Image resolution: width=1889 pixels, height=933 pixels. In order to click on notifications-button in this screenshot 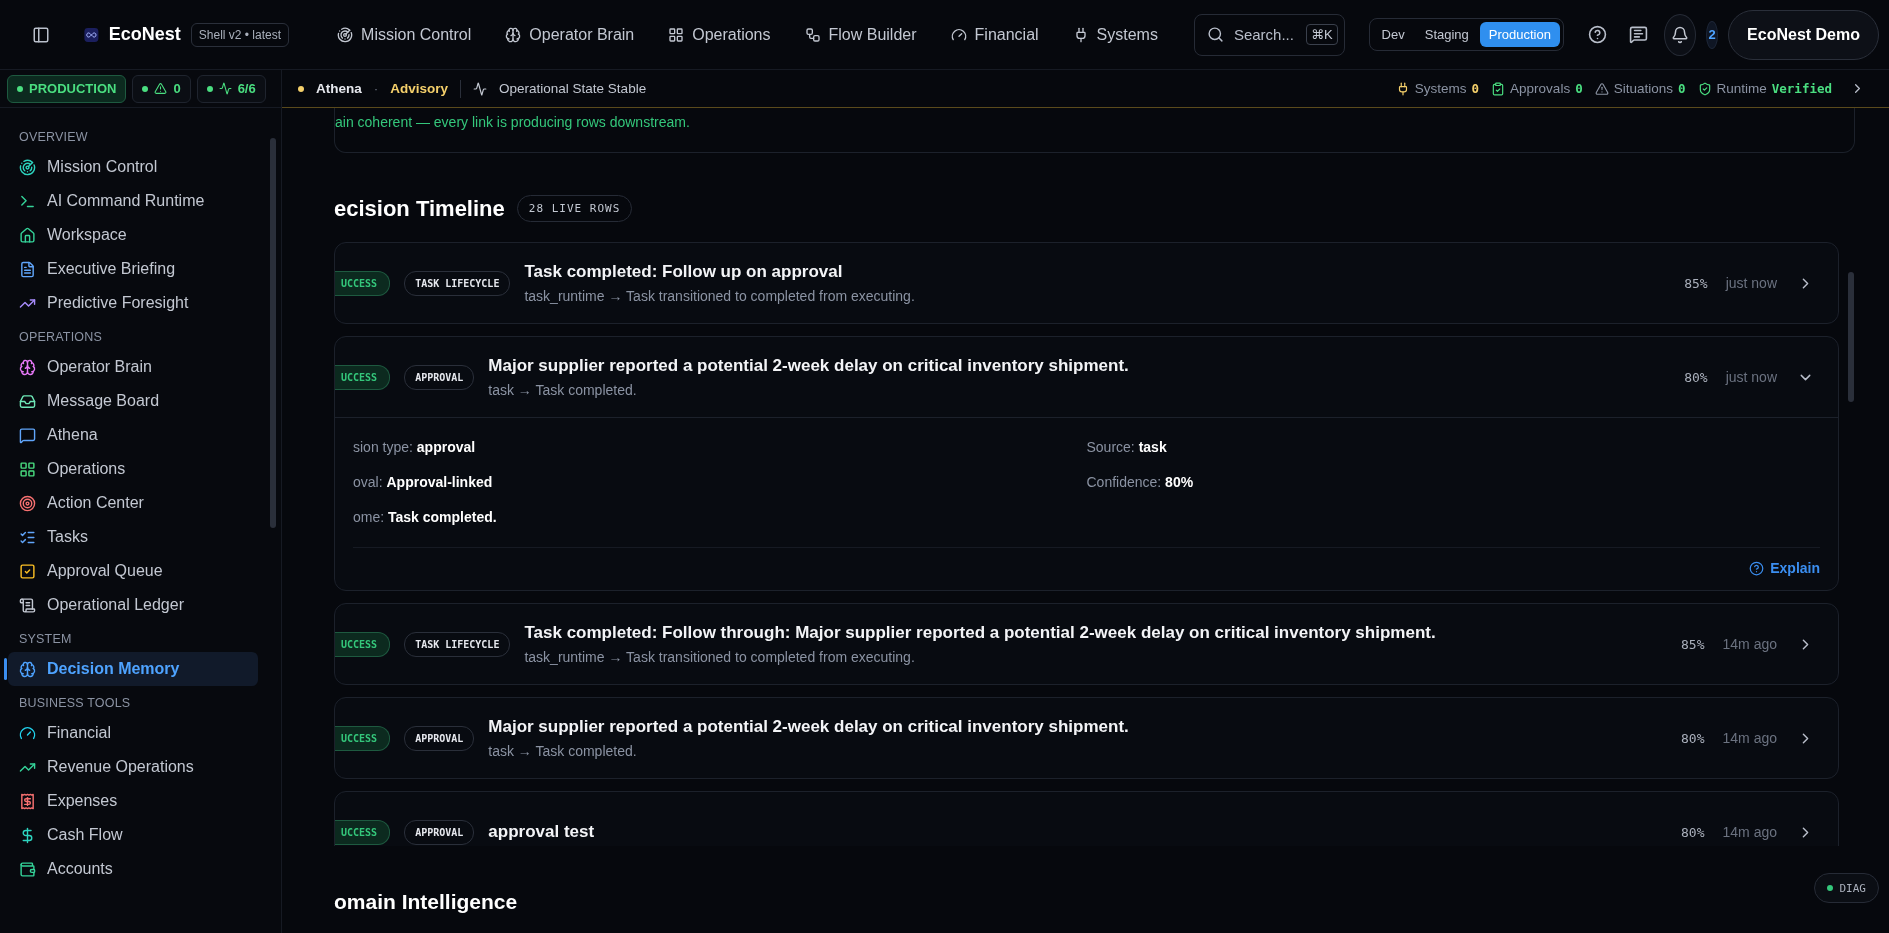, I will do `click(1679, 34)`.